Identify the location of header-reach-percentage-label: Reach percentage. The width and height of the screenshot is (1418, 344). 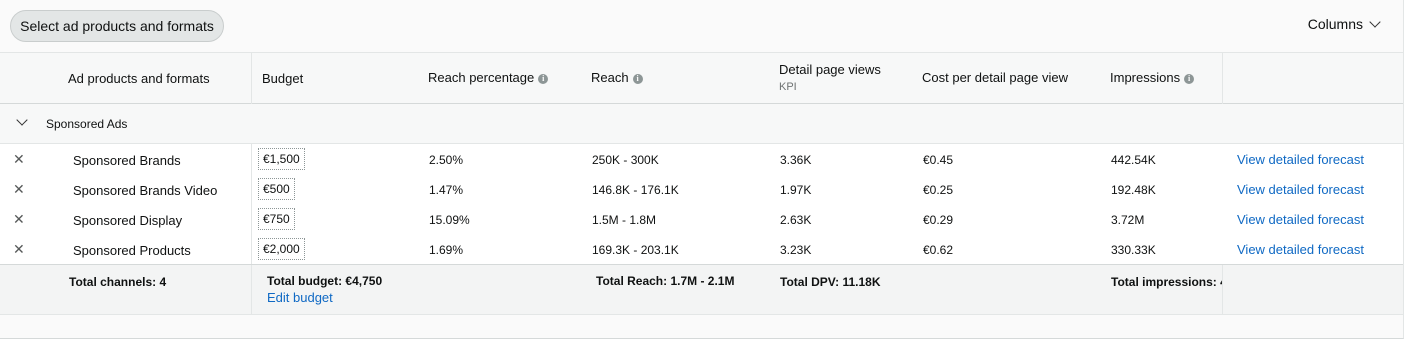
(481, 77).